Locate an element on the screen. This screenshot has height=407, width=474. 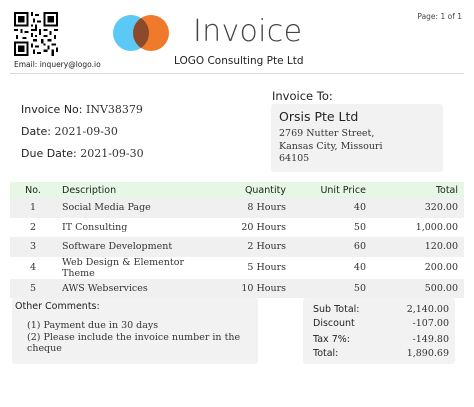
col-header-no: No. is located at coordinates (33, 190).